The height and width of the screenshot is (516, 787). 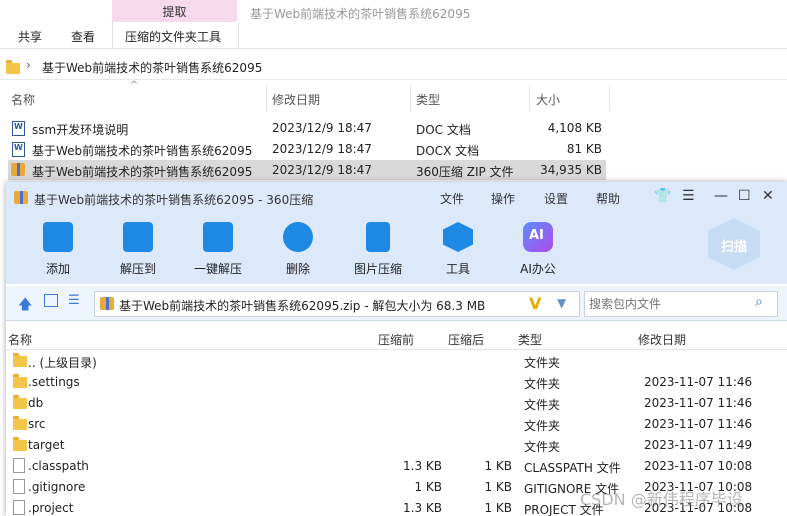 What do you see at coordinates (174, 11) in the screenshot?
I see `tab-extract: 提取` at bounding box center [174, 11].